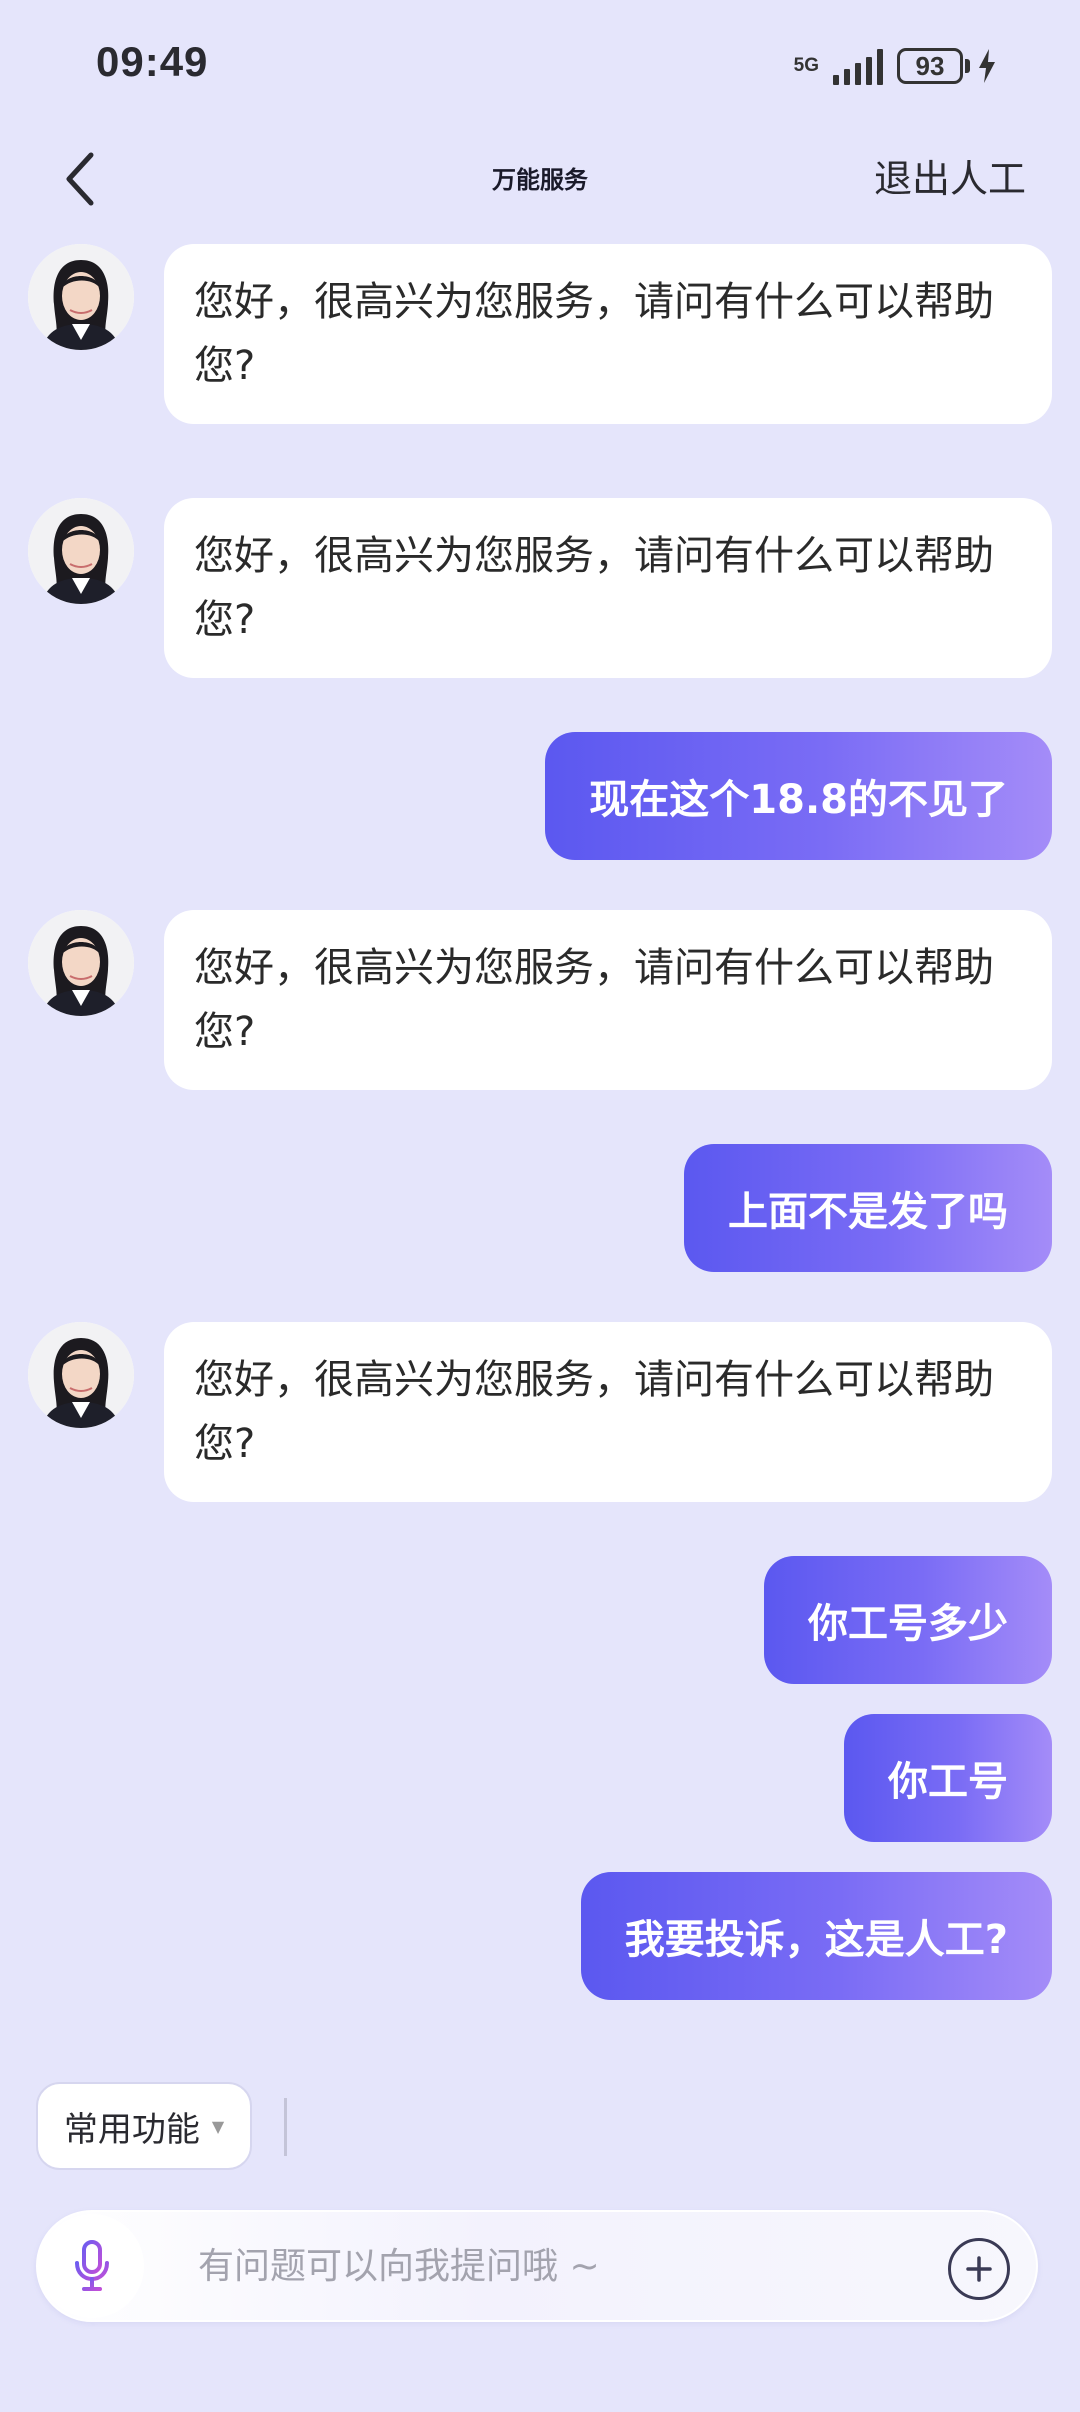 Image resolution: width=1080 pixels, height=2412 pixels. I want to click on user-message-bubble: 上面不是发了吗, so click(868, 1208).